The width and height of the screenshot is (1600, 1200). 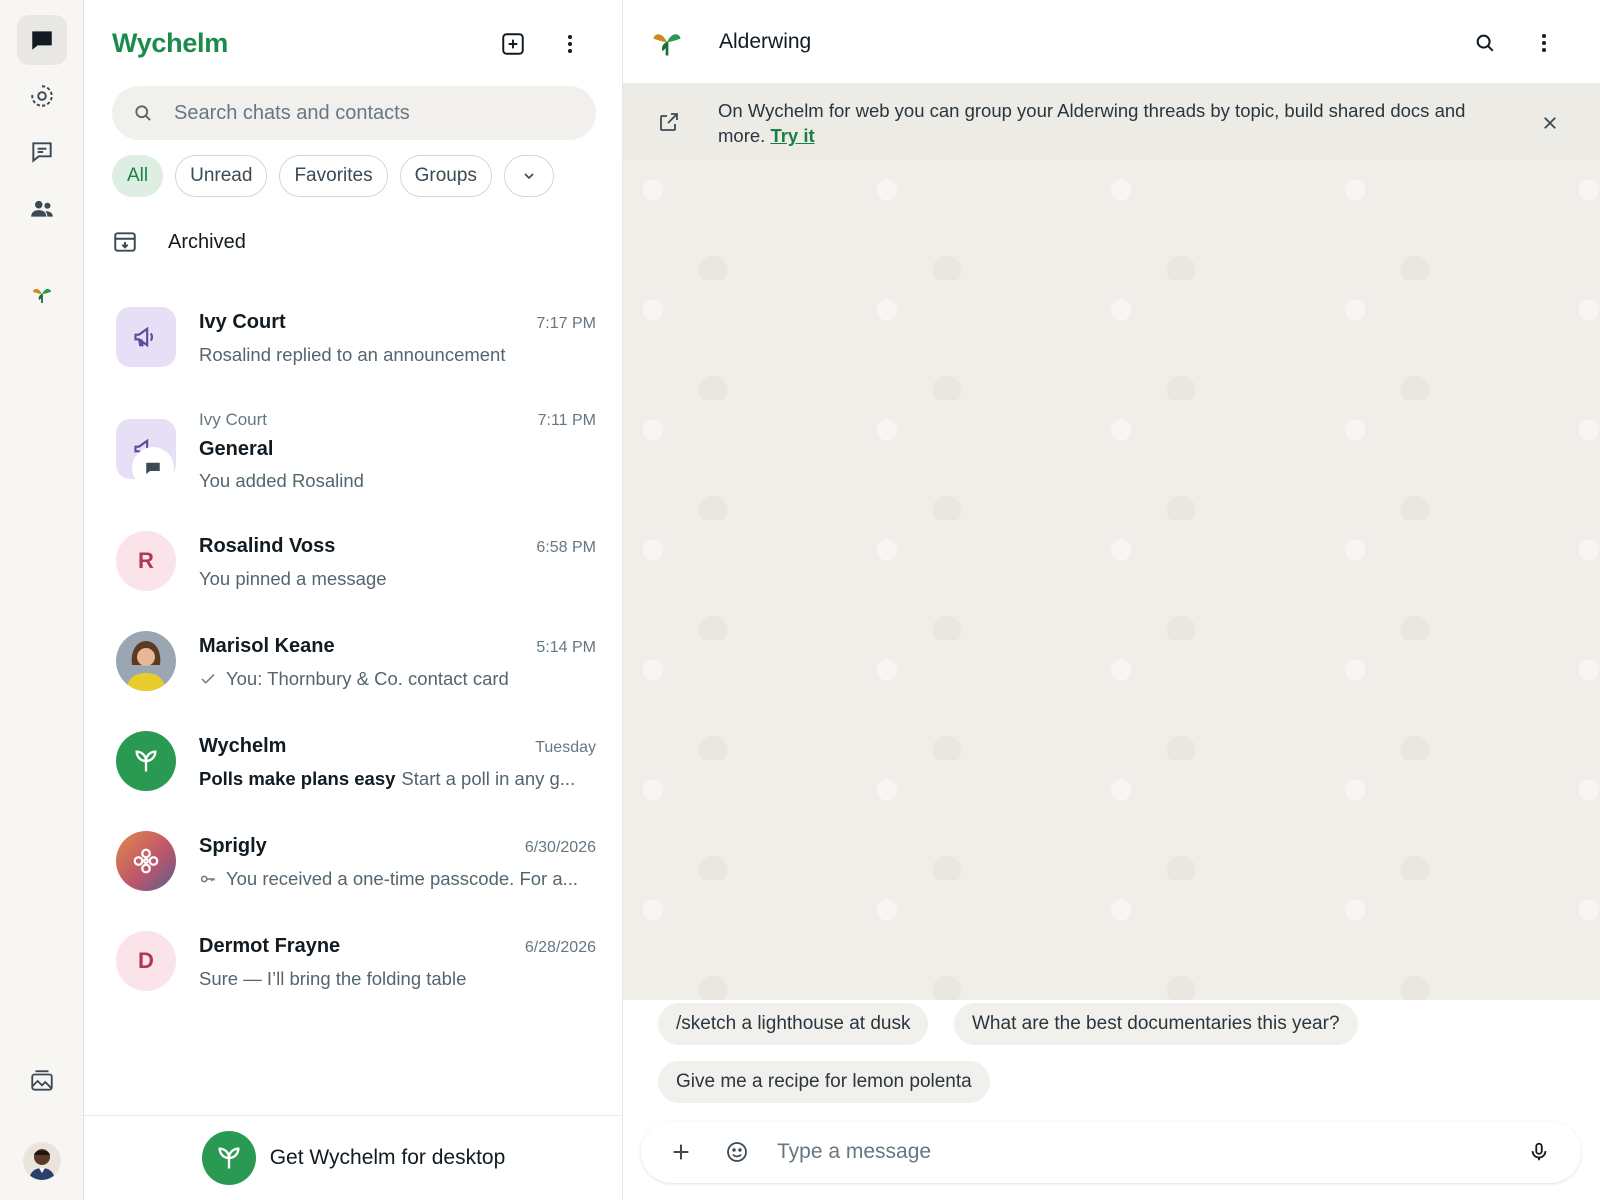 I want to click on chat-preview-text: Sure — I’ll bring the folding table, so click(x=333, y=978).